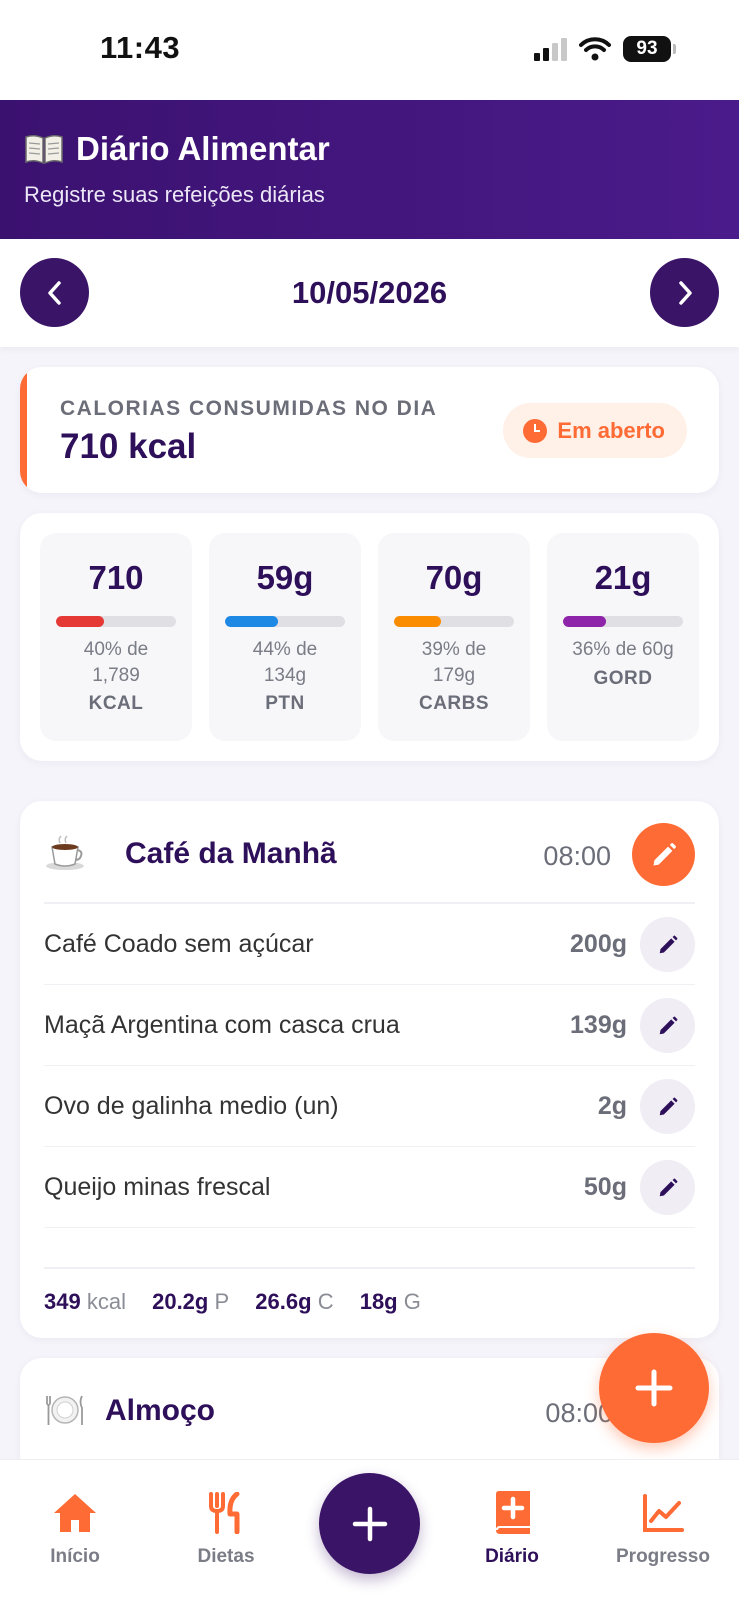 The width and height of the screenshot is (739, 1600). Describe the element at coordinates (454, 662) in the screenshot. I see `macro-percent: 39% de 179g` at that location.